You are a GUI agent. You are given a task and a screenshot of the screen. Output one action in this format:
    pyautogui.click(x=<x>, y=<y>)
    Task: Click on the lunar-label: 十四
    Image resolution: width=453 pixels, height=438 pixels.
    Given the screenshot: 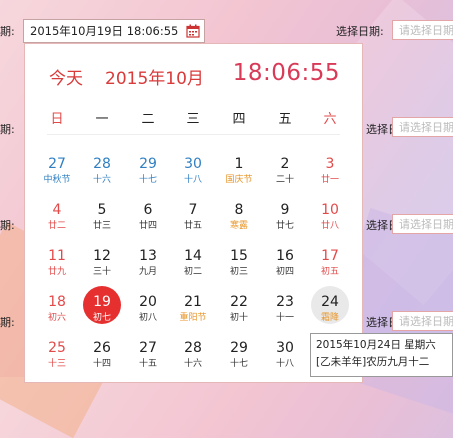 What is the action you would take?
    pyautogui.click(x=101, y=364)
    